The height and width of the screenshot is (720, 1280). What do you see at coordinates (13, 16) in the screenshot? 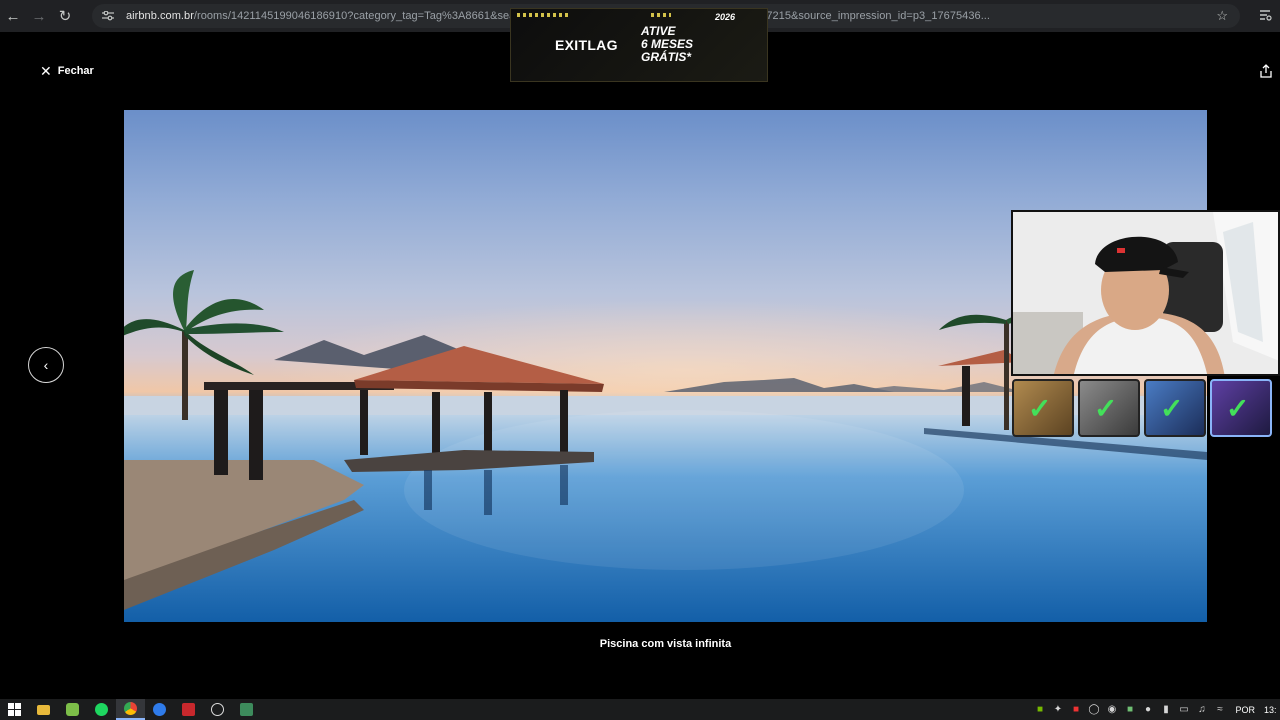
I see `back-icon: ←` at bounding box center [13, 16].